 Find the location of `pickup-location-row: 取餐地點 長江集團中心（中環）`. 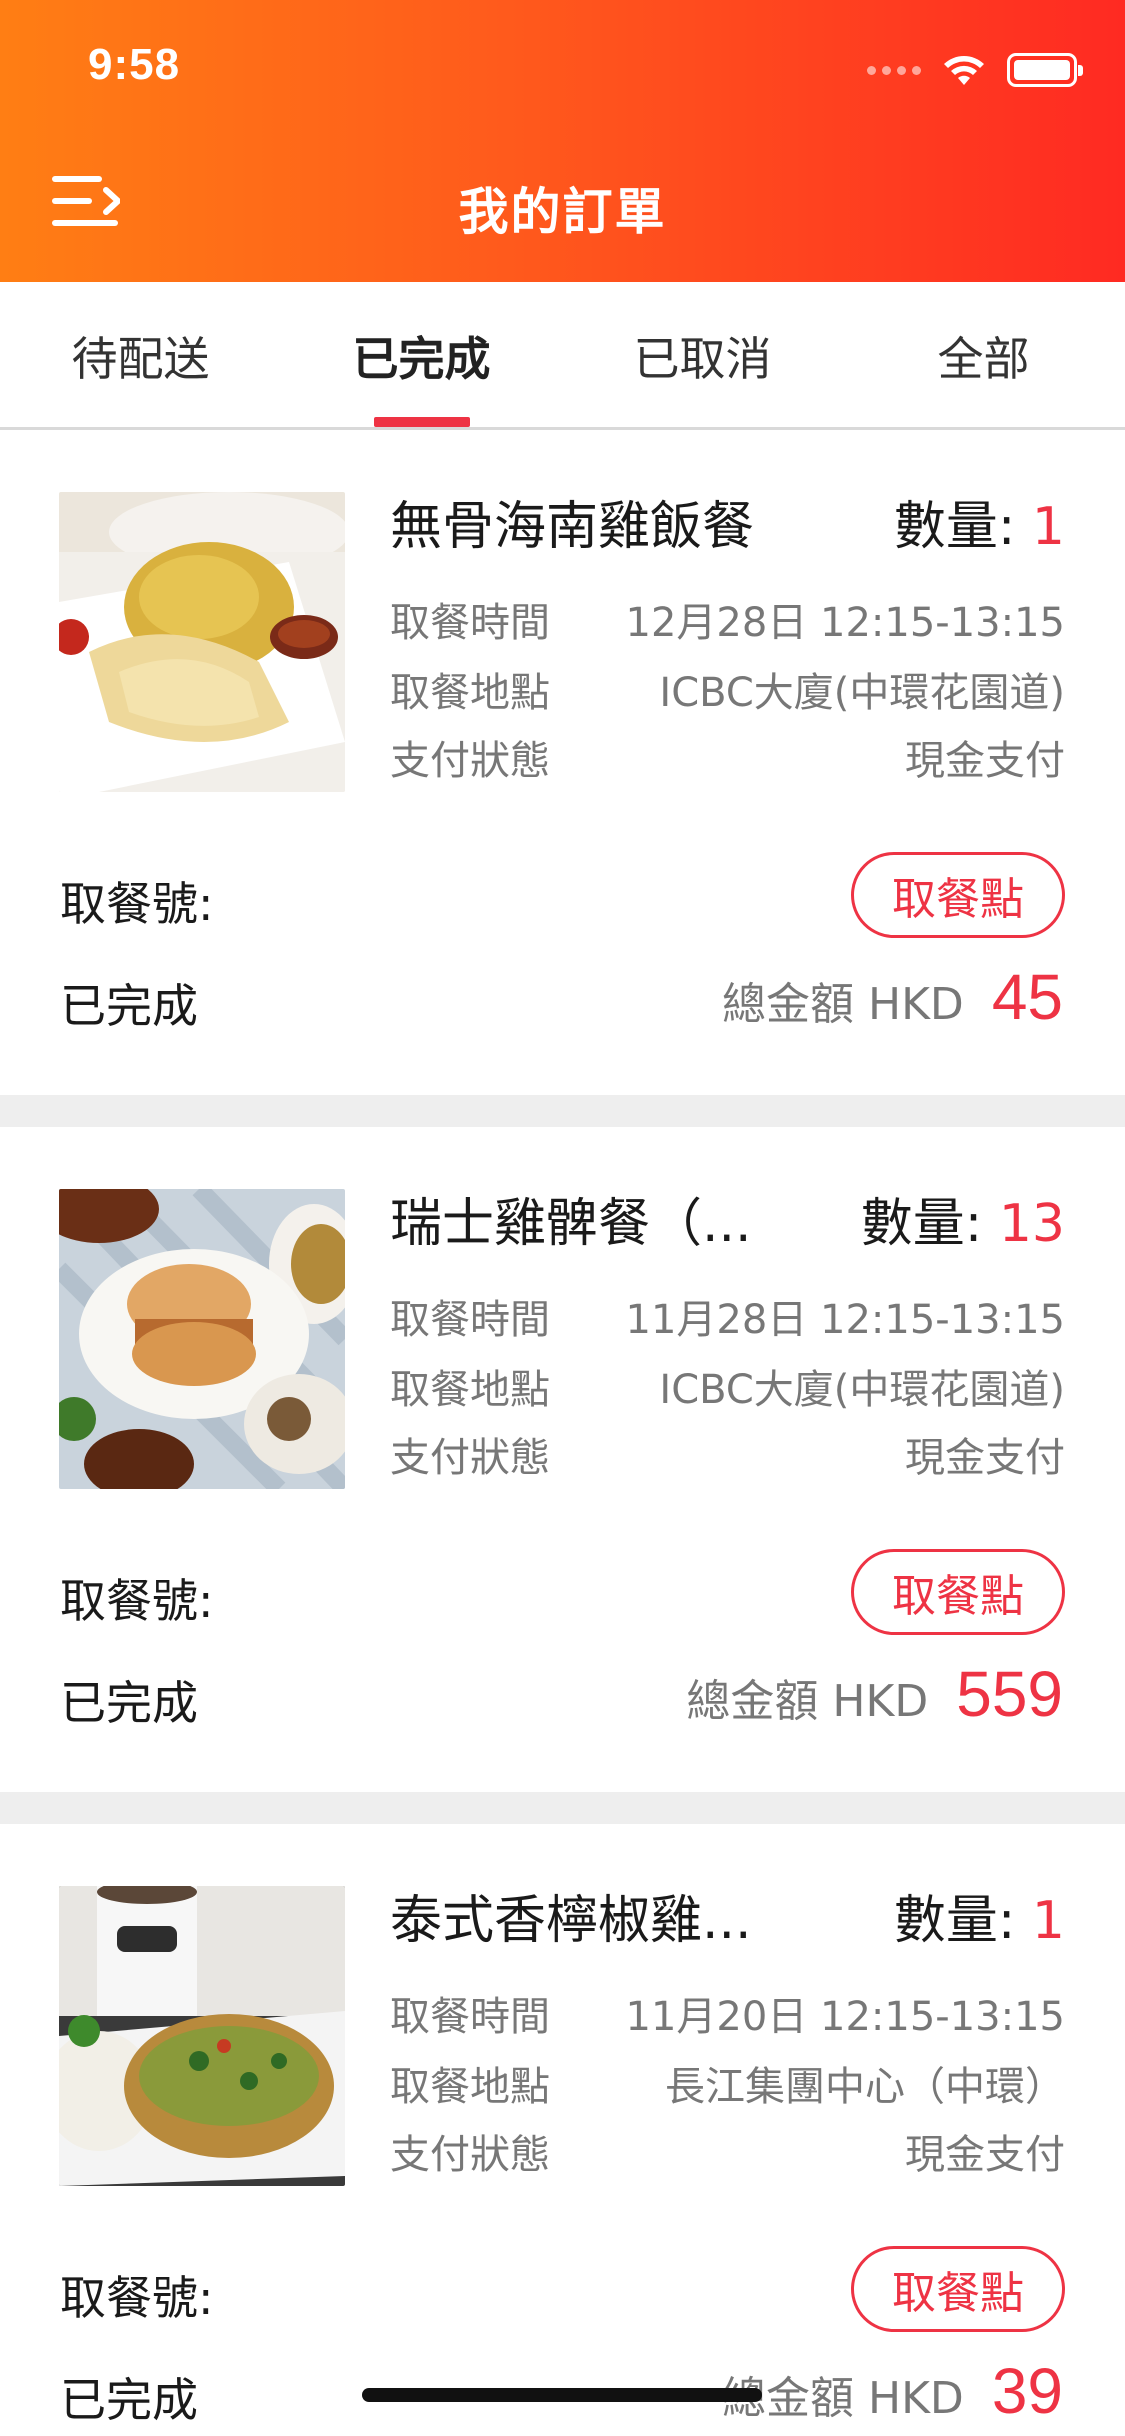

pickup-location-row: 取餐地點 長江集團中心（中環） is located at coordinates (727, 2083).